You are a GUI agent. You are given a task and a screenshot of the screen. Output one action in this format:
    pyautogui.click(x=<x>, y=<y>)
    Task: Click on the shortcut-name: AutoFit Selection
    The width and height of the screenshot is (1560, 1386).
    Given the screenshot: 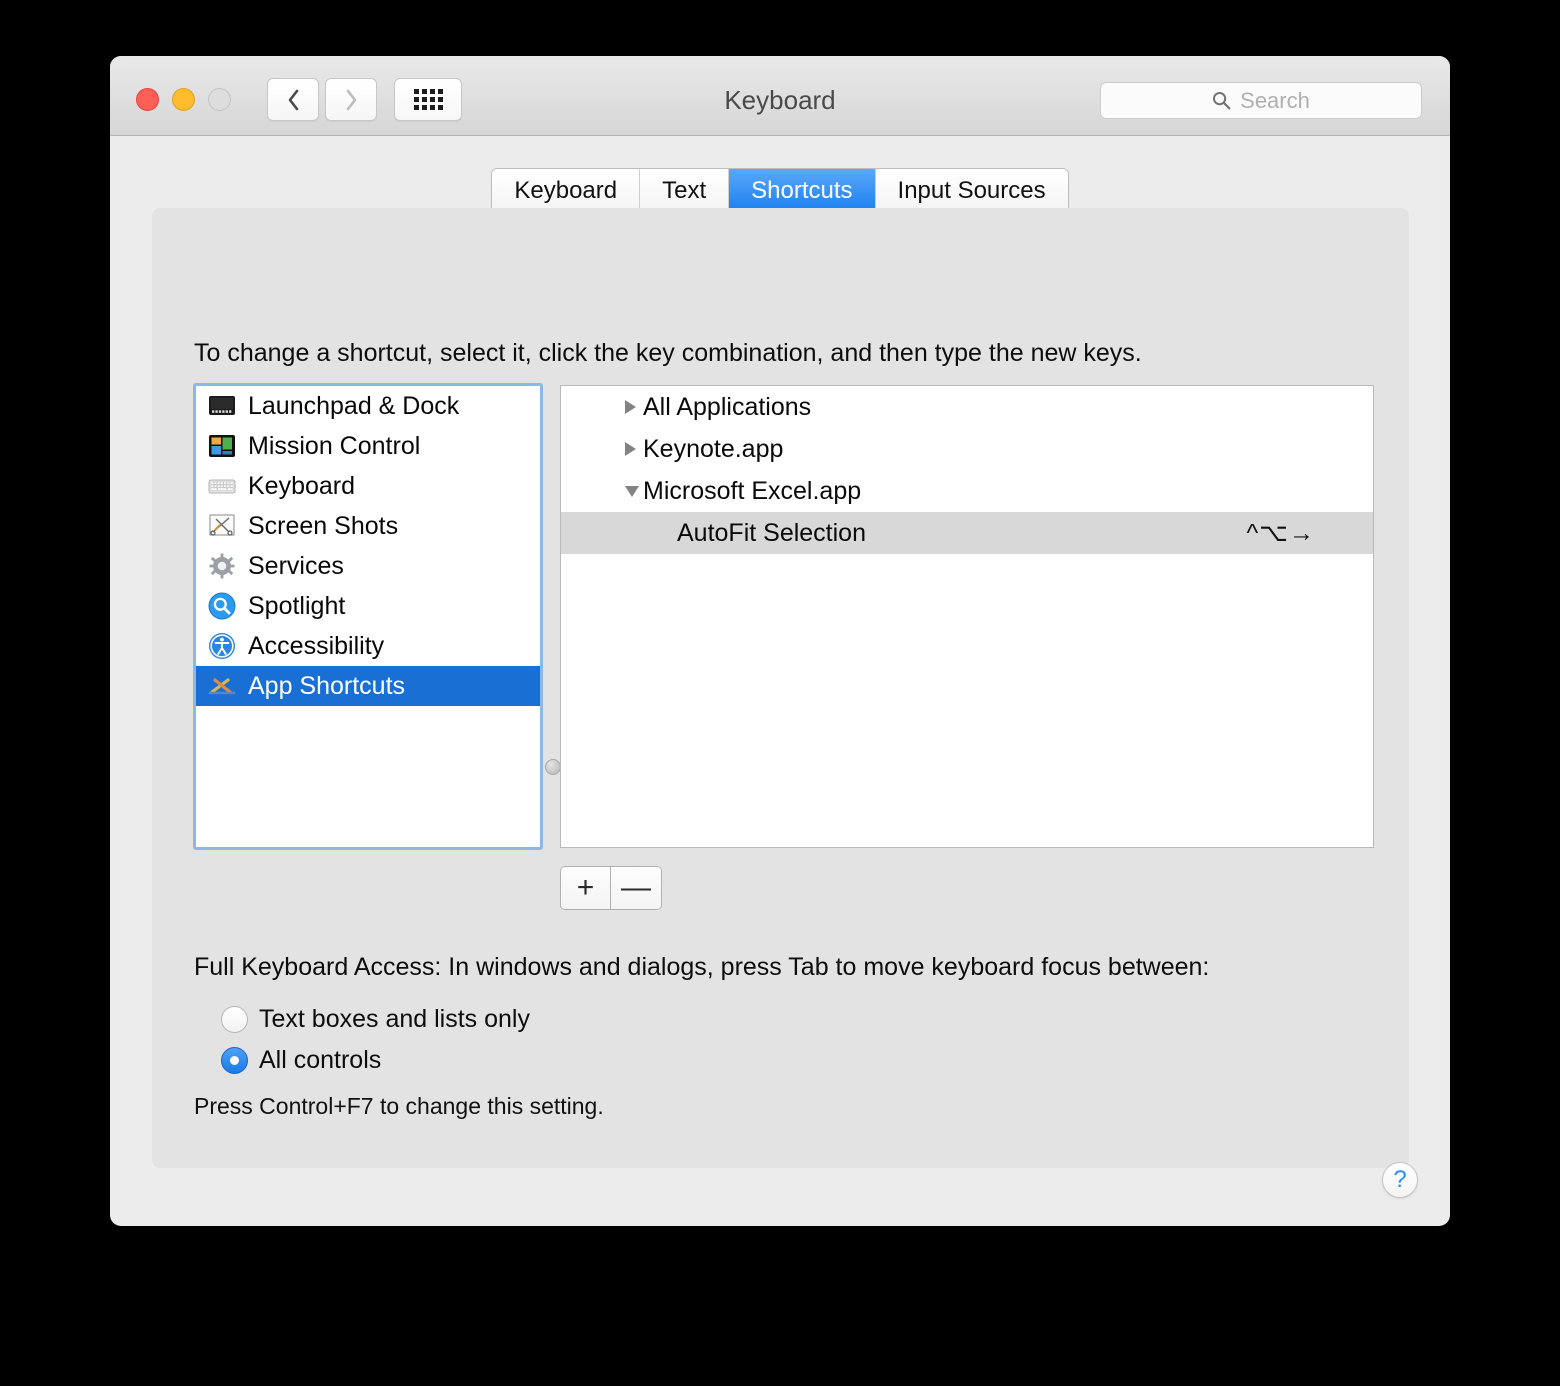 What is the action you would take?
    pyautogui.click(x=771, y=532)
    